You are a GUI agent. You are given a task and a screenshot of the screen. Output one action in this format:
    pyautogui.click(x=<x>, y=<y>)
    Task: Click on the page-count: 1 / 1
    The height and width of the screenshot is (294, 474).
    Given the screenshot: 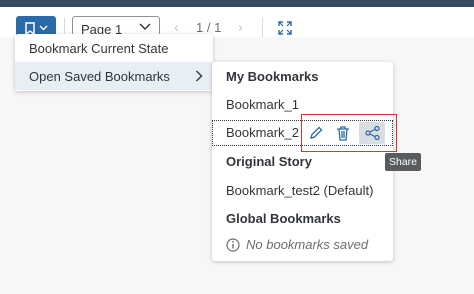 What is the action you would take?
    pyautogui.click(x=209, y=27)
    